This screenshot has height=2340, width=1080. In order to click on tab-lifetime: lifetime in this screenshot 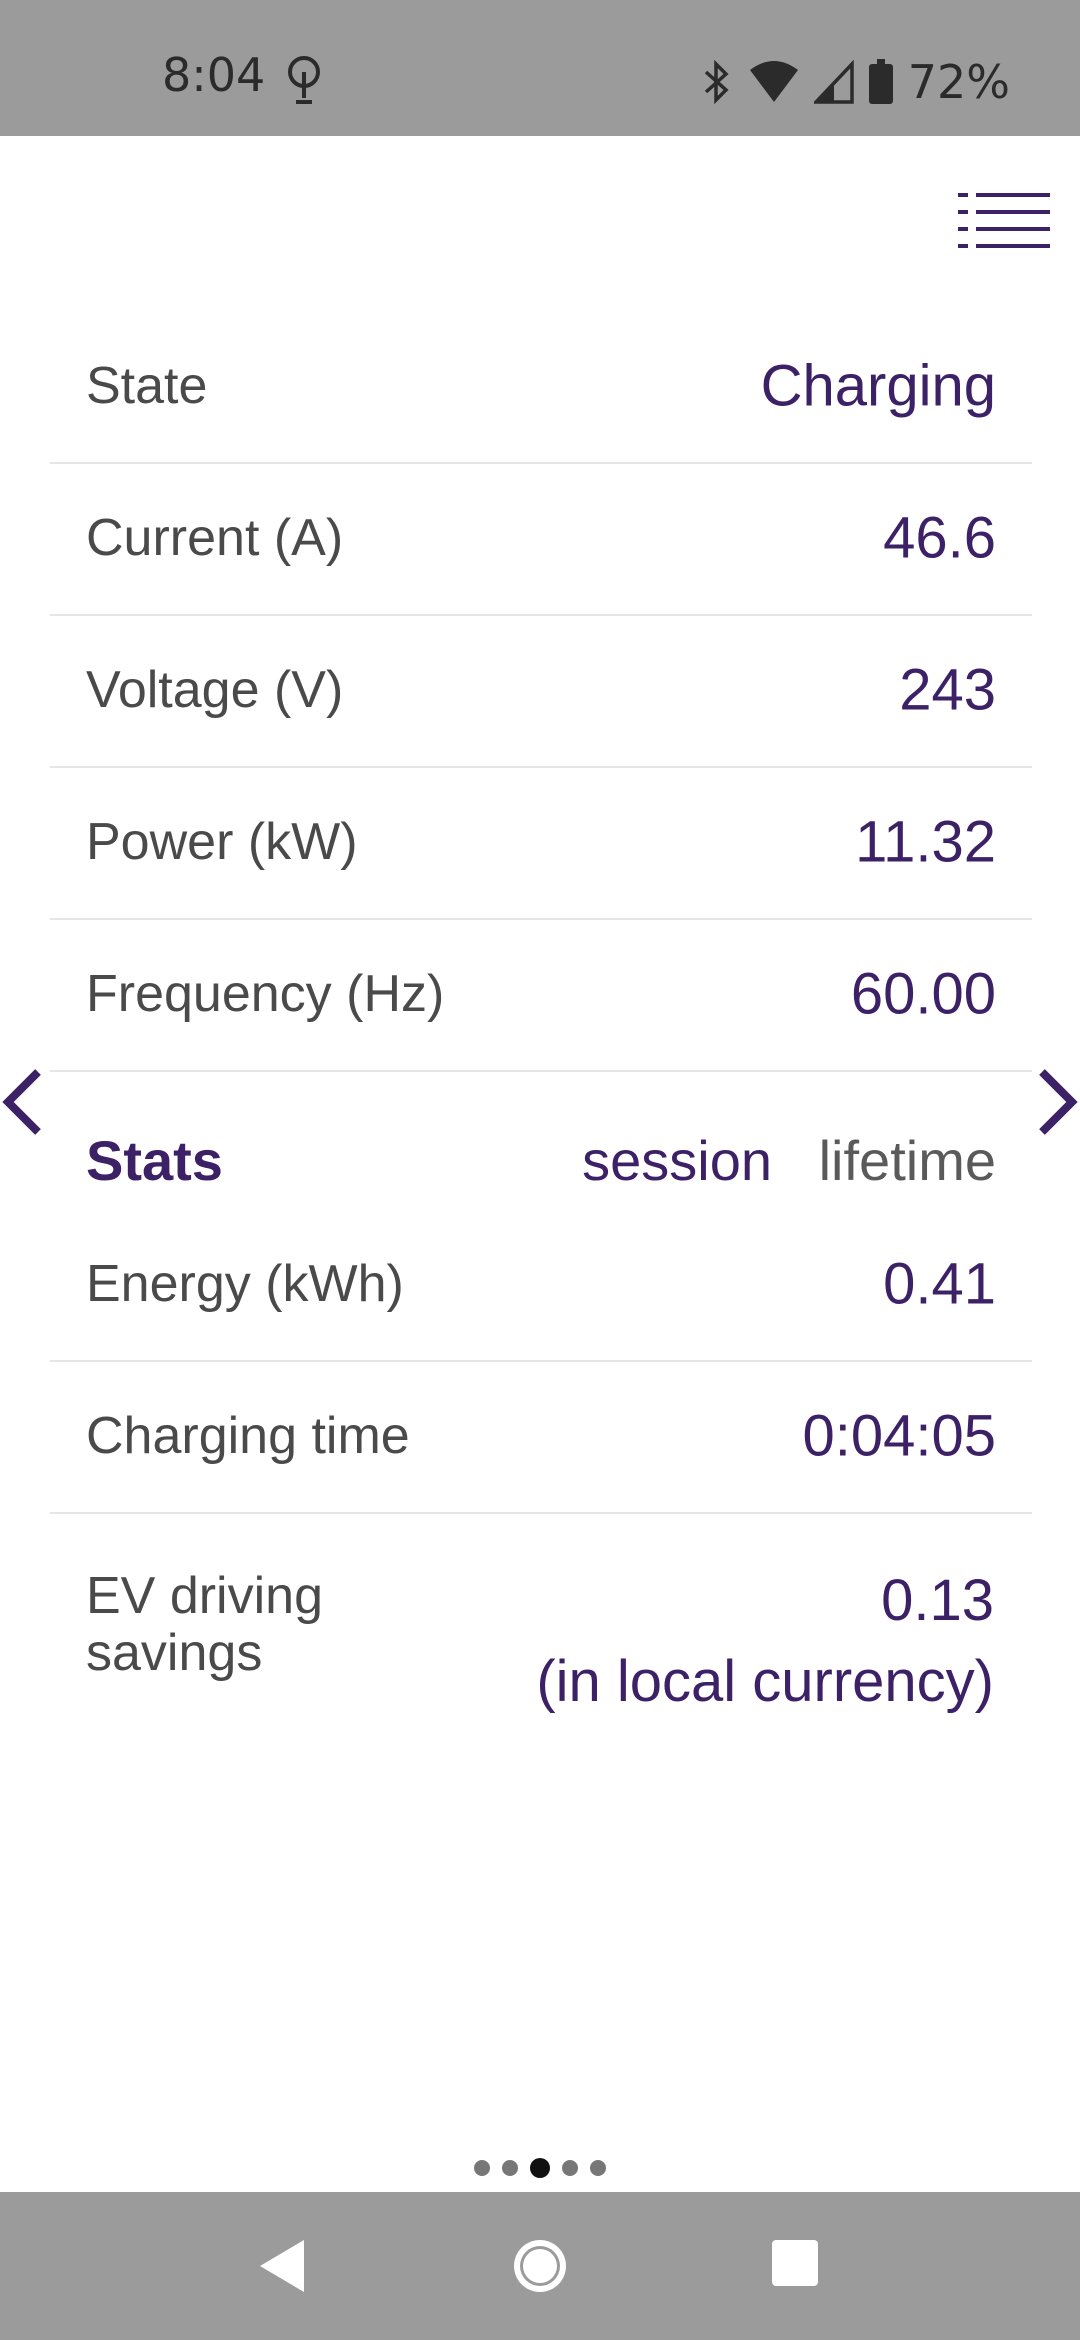, I will do `click(907, 1160)`.